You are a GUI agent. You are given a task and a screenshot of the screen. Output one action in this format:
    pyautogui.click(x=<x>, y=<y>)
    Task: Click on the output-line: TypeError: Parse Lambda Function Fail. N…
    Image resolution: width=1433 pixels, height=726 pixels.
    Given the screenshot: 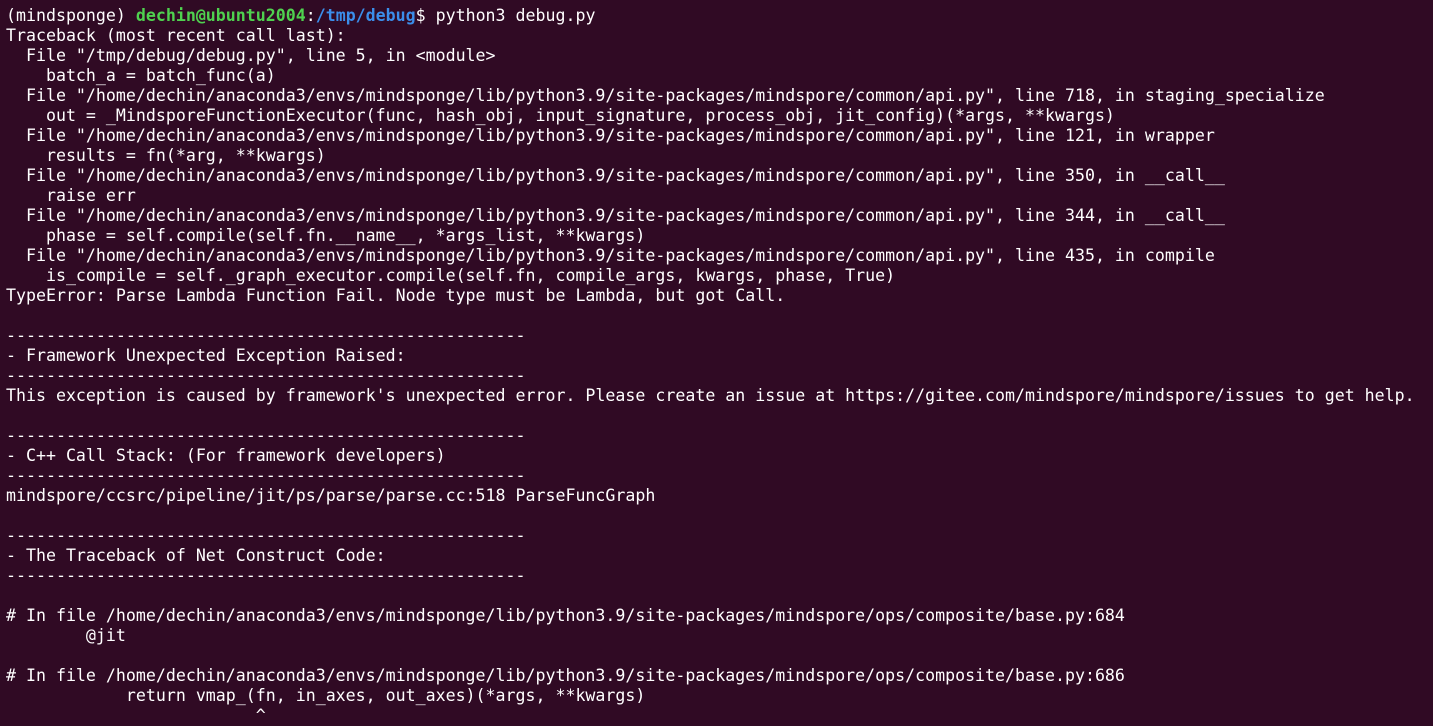 What is the action you would take?
    pyautogui.click(x=396, y=295)
    